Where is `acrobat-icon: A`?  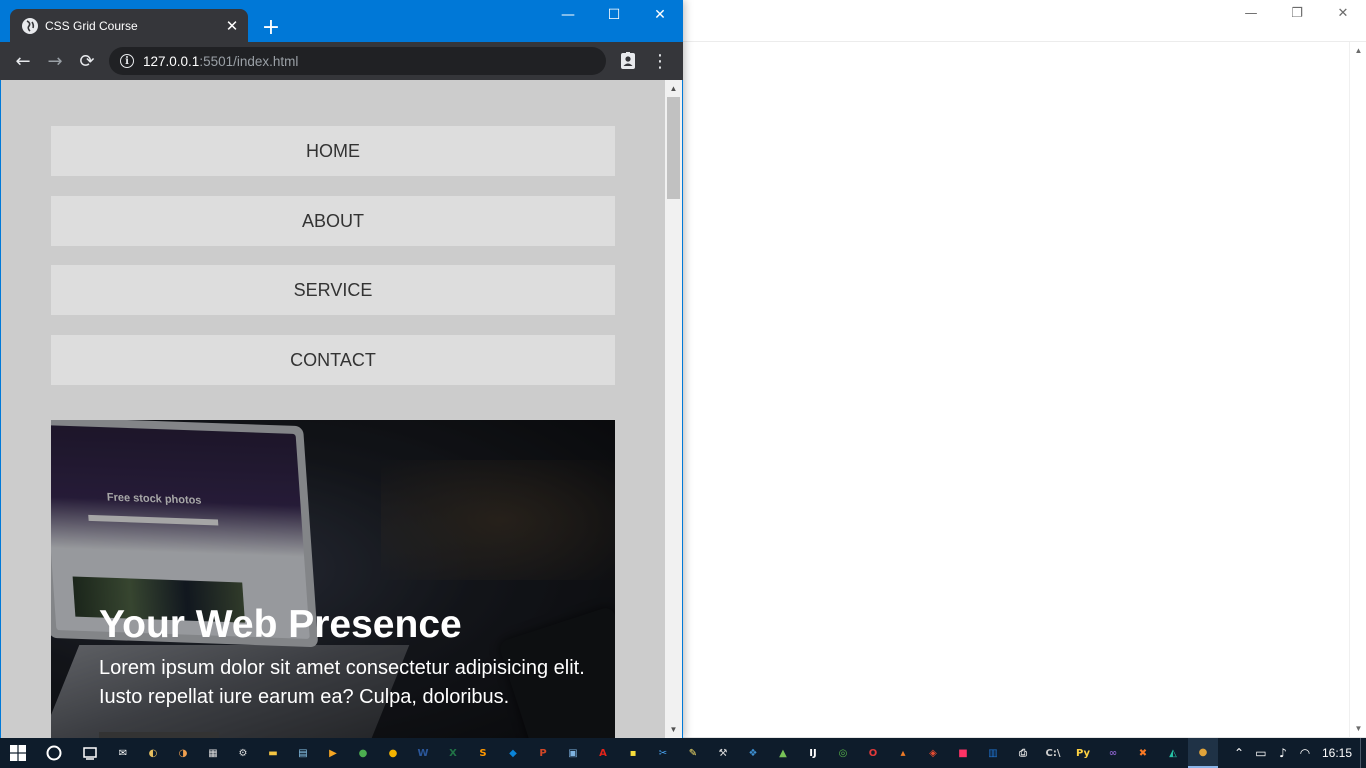 acrobat-icon: A is located at coordinates (603, 753).